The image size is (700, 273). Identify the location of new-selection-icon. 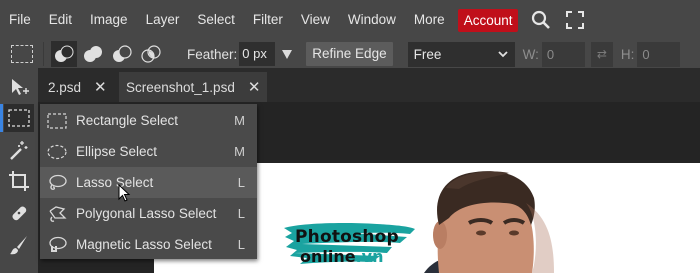
(64, 53).